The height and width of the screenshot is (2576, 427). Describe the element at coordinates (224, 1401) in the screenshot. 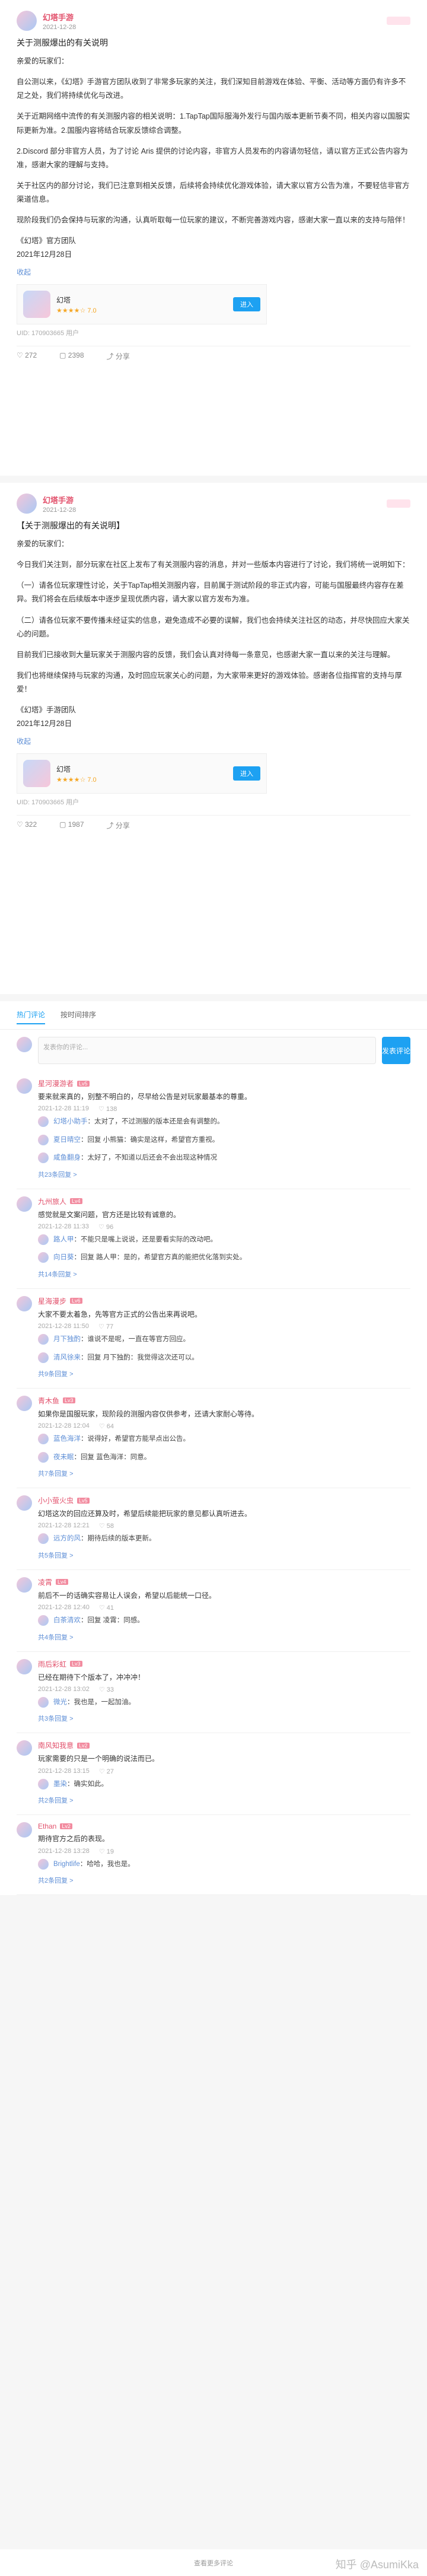

I see `commenter-name: 青木鱼 Lv3` at that location.